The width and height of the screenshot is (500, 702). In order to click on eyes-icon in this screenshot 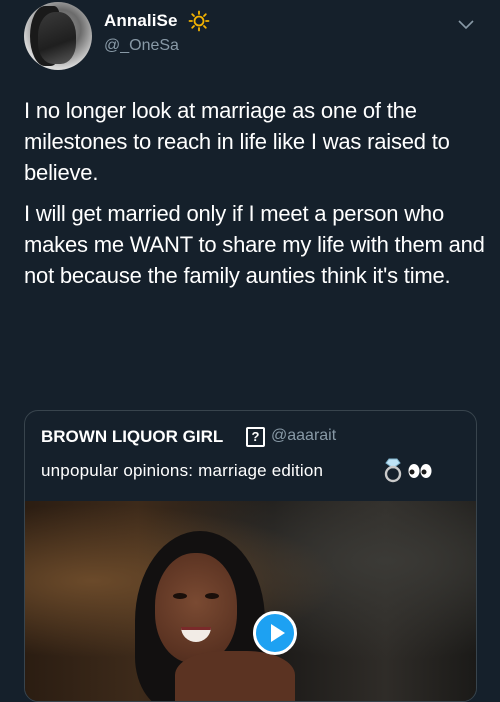, I will do `click(420, 471)`.